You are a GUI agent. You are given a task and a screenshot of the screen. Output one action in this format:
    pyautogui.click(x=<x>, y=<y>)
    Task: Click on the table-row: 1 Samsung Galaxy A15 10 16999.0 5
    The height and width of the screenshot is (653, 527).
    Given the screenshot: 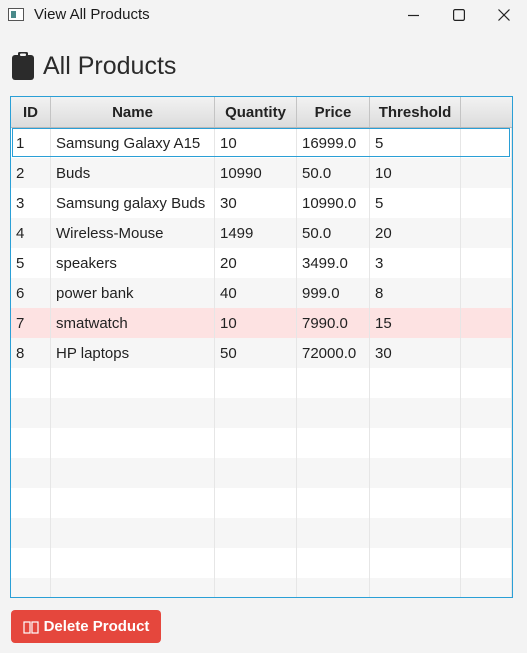 What is the action you would take?
    pyautogui.click(x=261, y=143)
    